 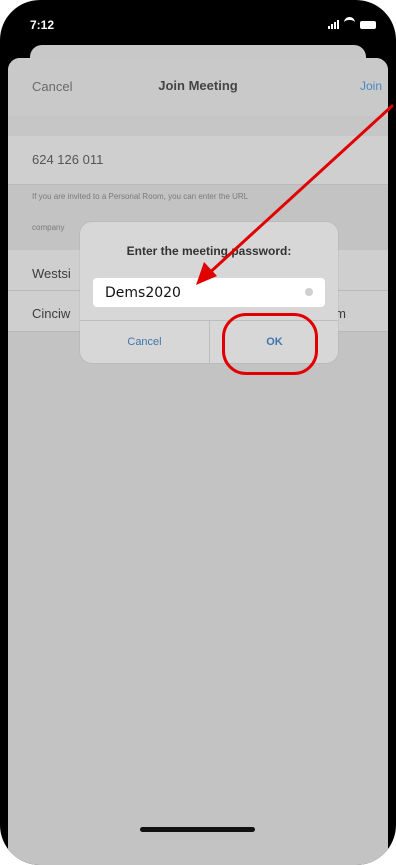 I want to click on annotation-arrow-icon, so click(x=295, y=194).